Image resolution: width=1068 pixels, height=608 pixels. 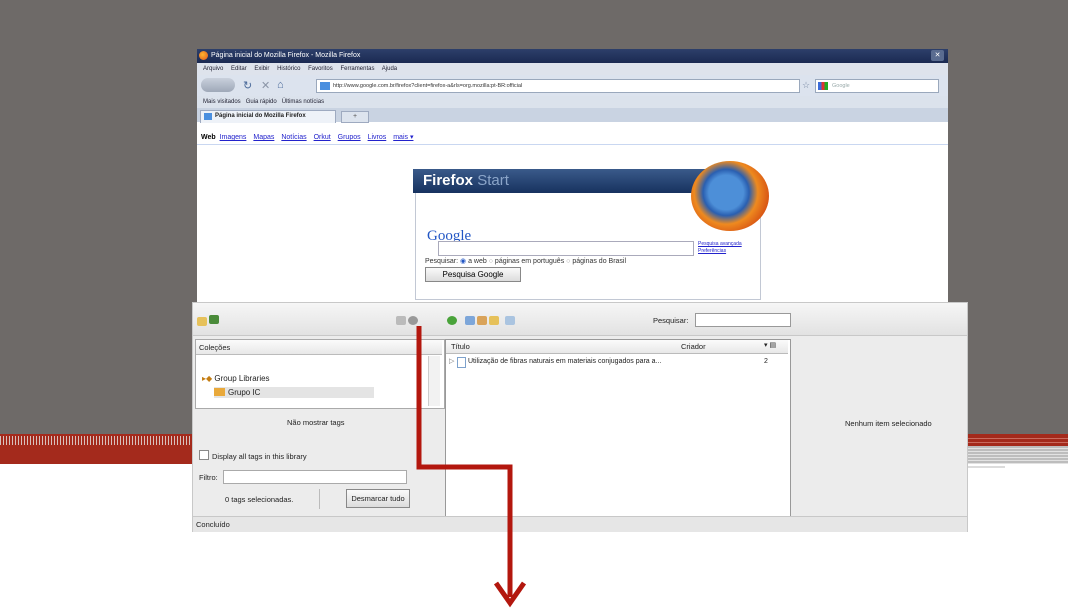 I want to click on filter-label: Filtro:, so click(x=208, y=477).